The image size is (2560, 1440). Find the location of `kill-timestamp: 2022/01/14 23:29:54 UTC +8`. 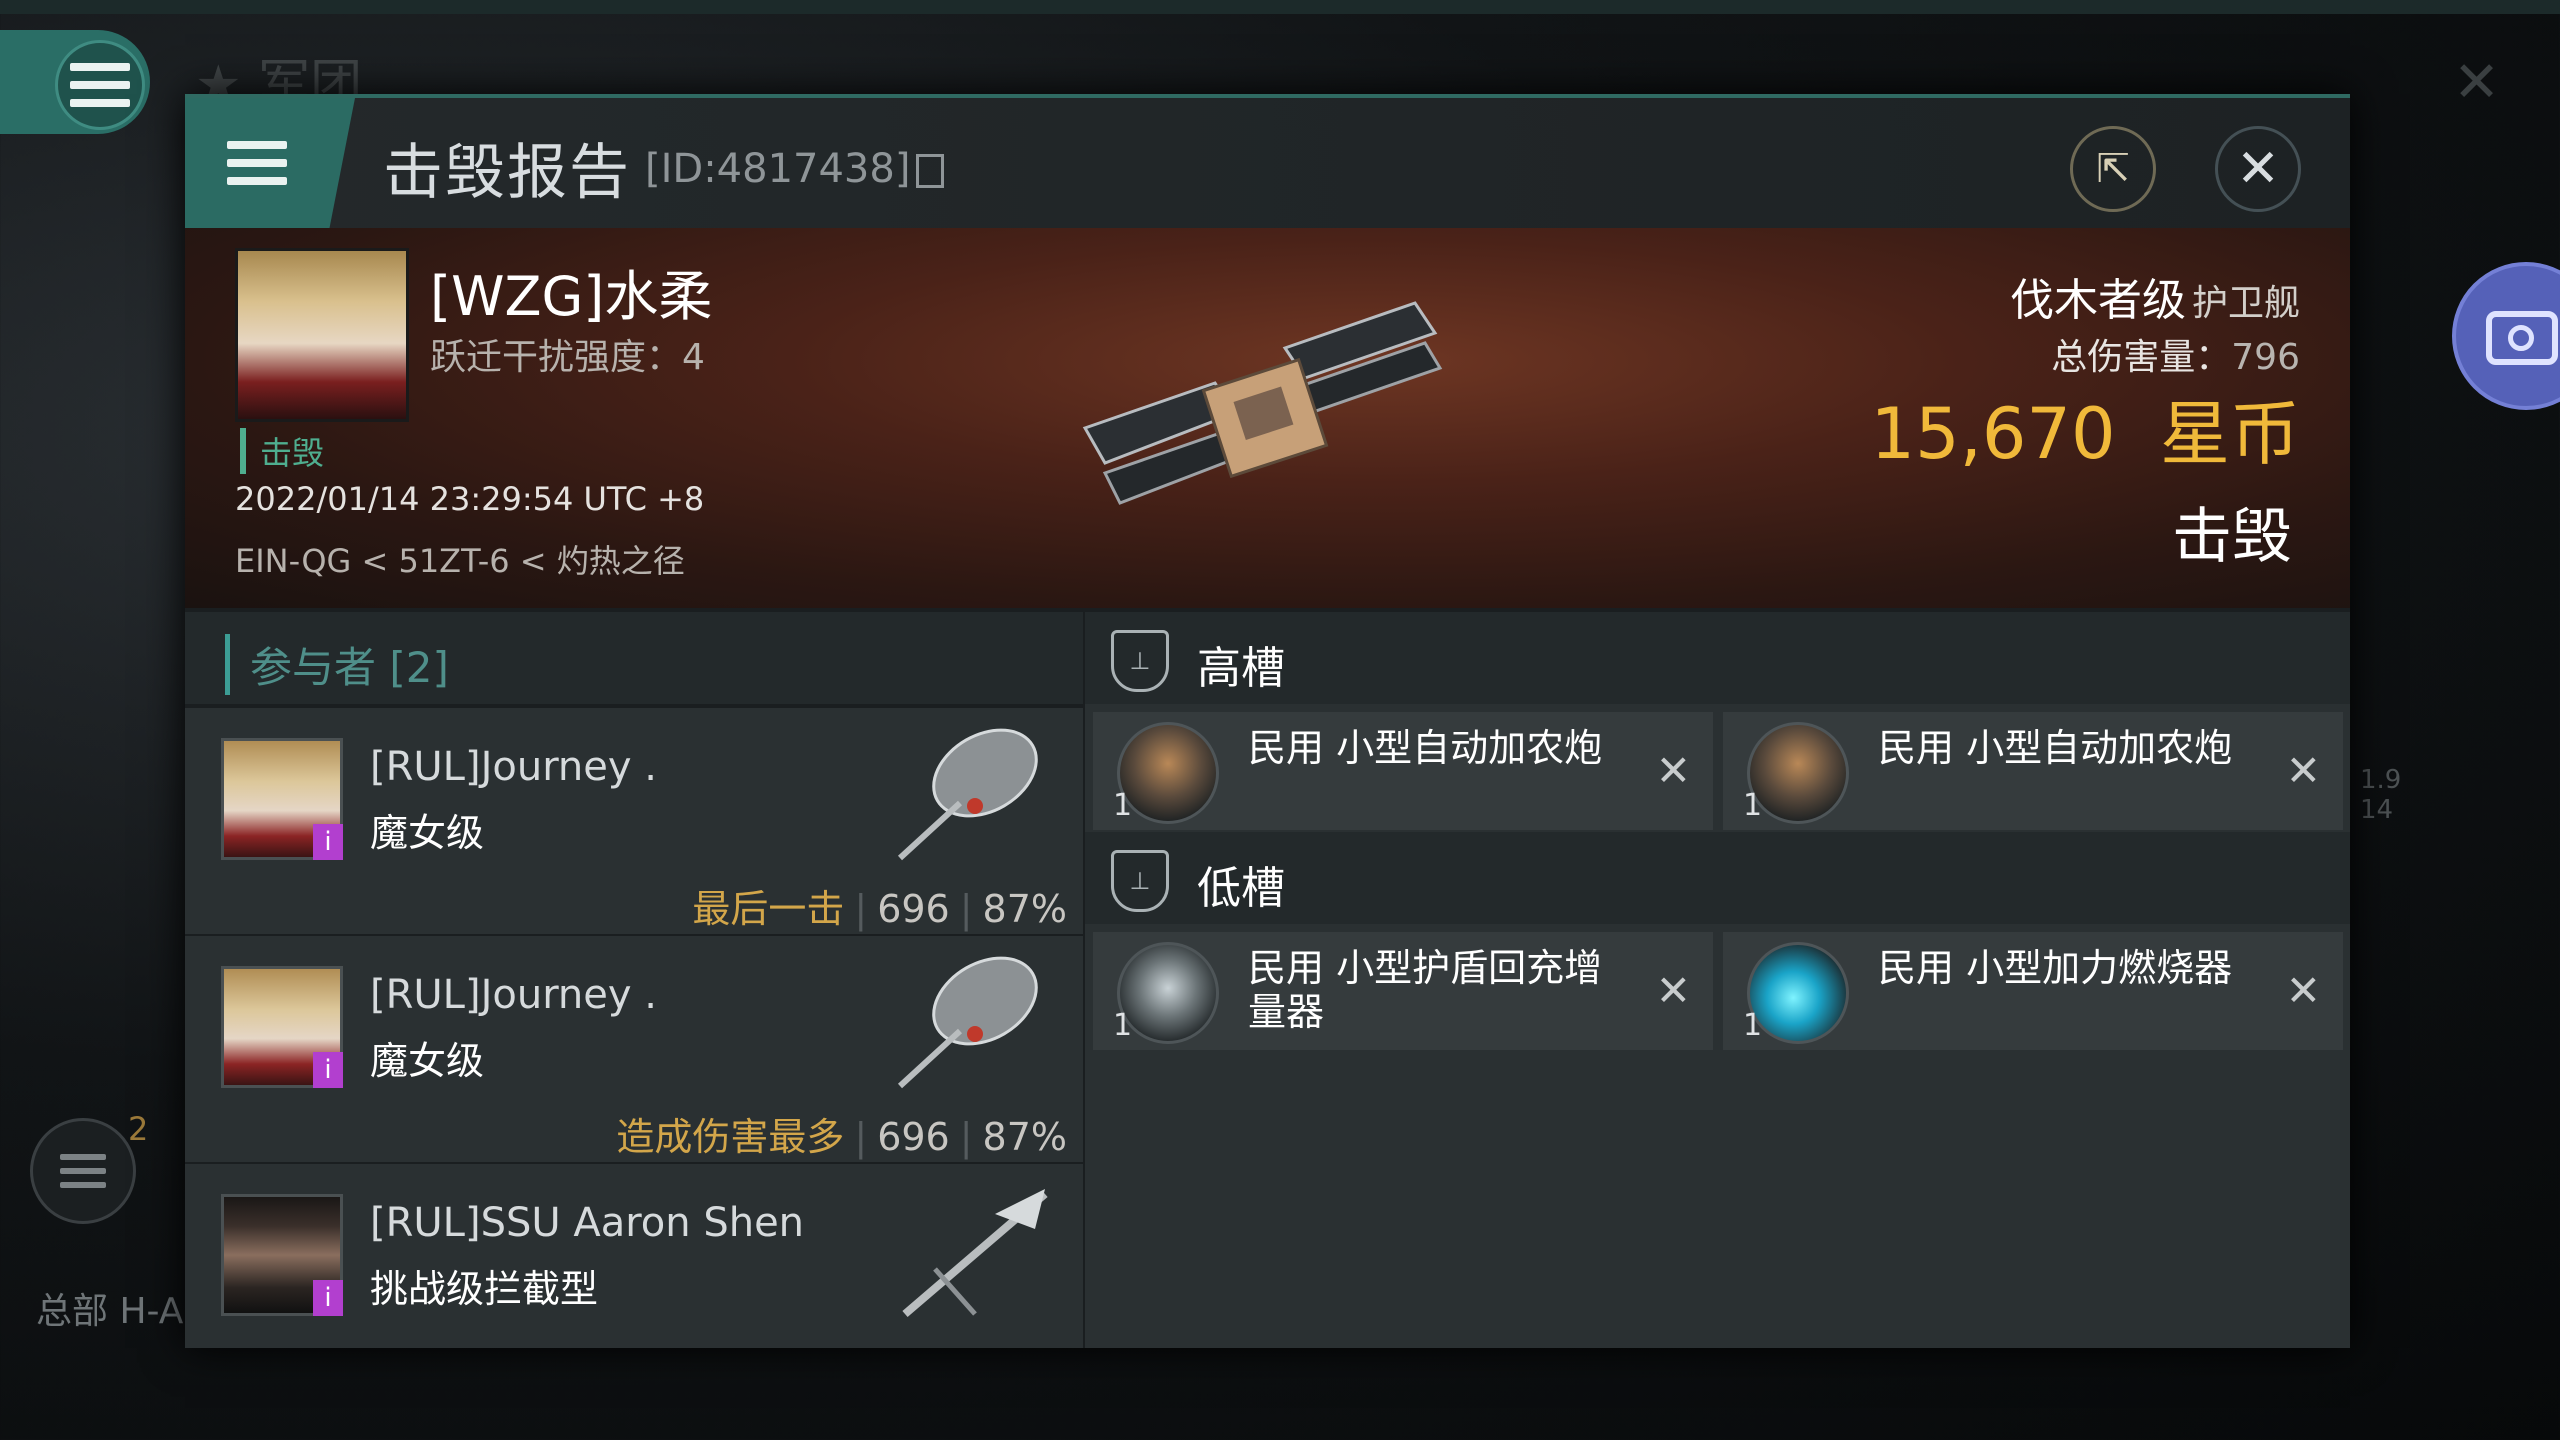

kill-timestamp: 2022/01/14 23:29:54 UTC +8 is located at coordinates (470, 499).